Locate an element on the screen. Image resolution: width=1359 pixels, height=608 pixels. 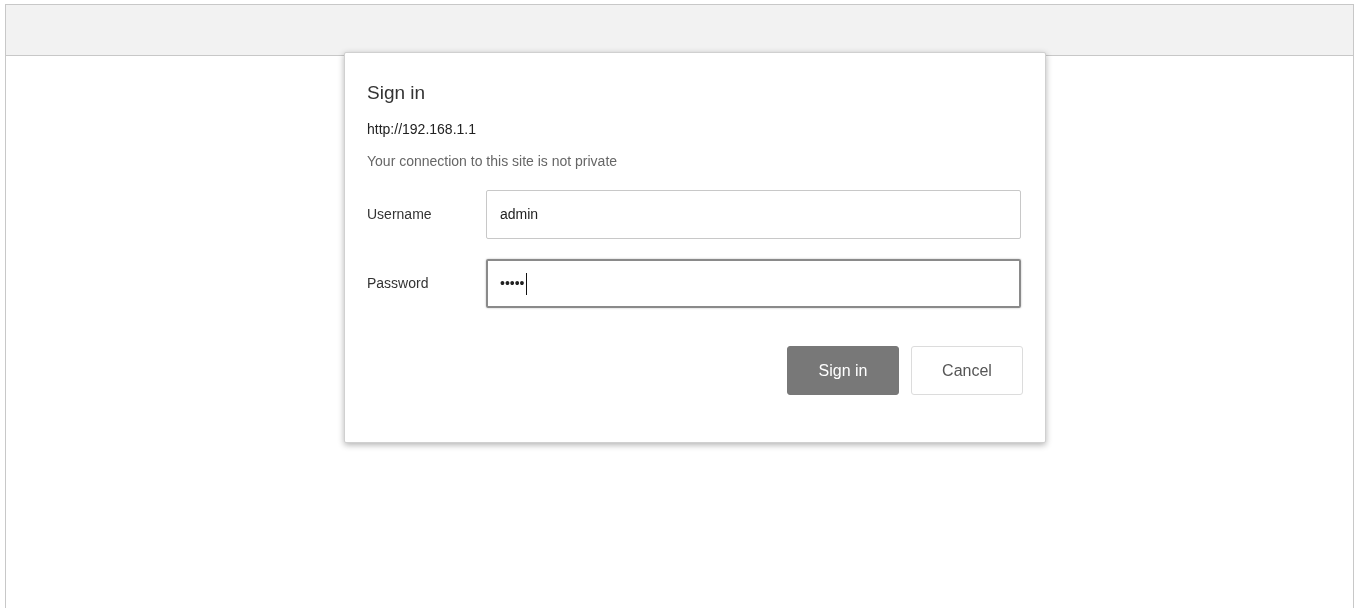
site-url: http://192.168.1.1 is located at coordinates (422, 129).